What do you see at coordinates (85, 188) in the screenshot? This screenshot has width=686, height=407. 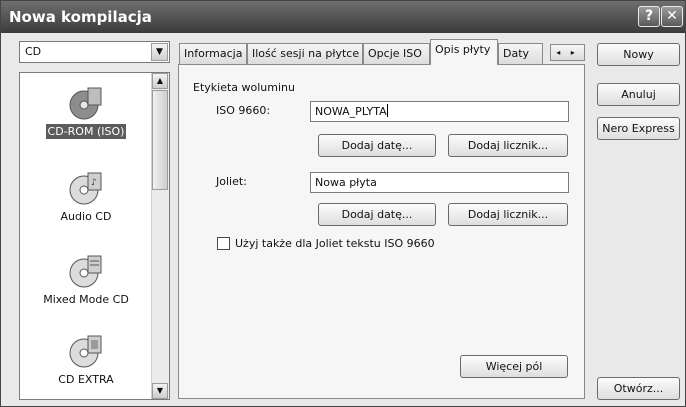 I see `audio-cd-icon: ♪` at bounding box center [85, 188].